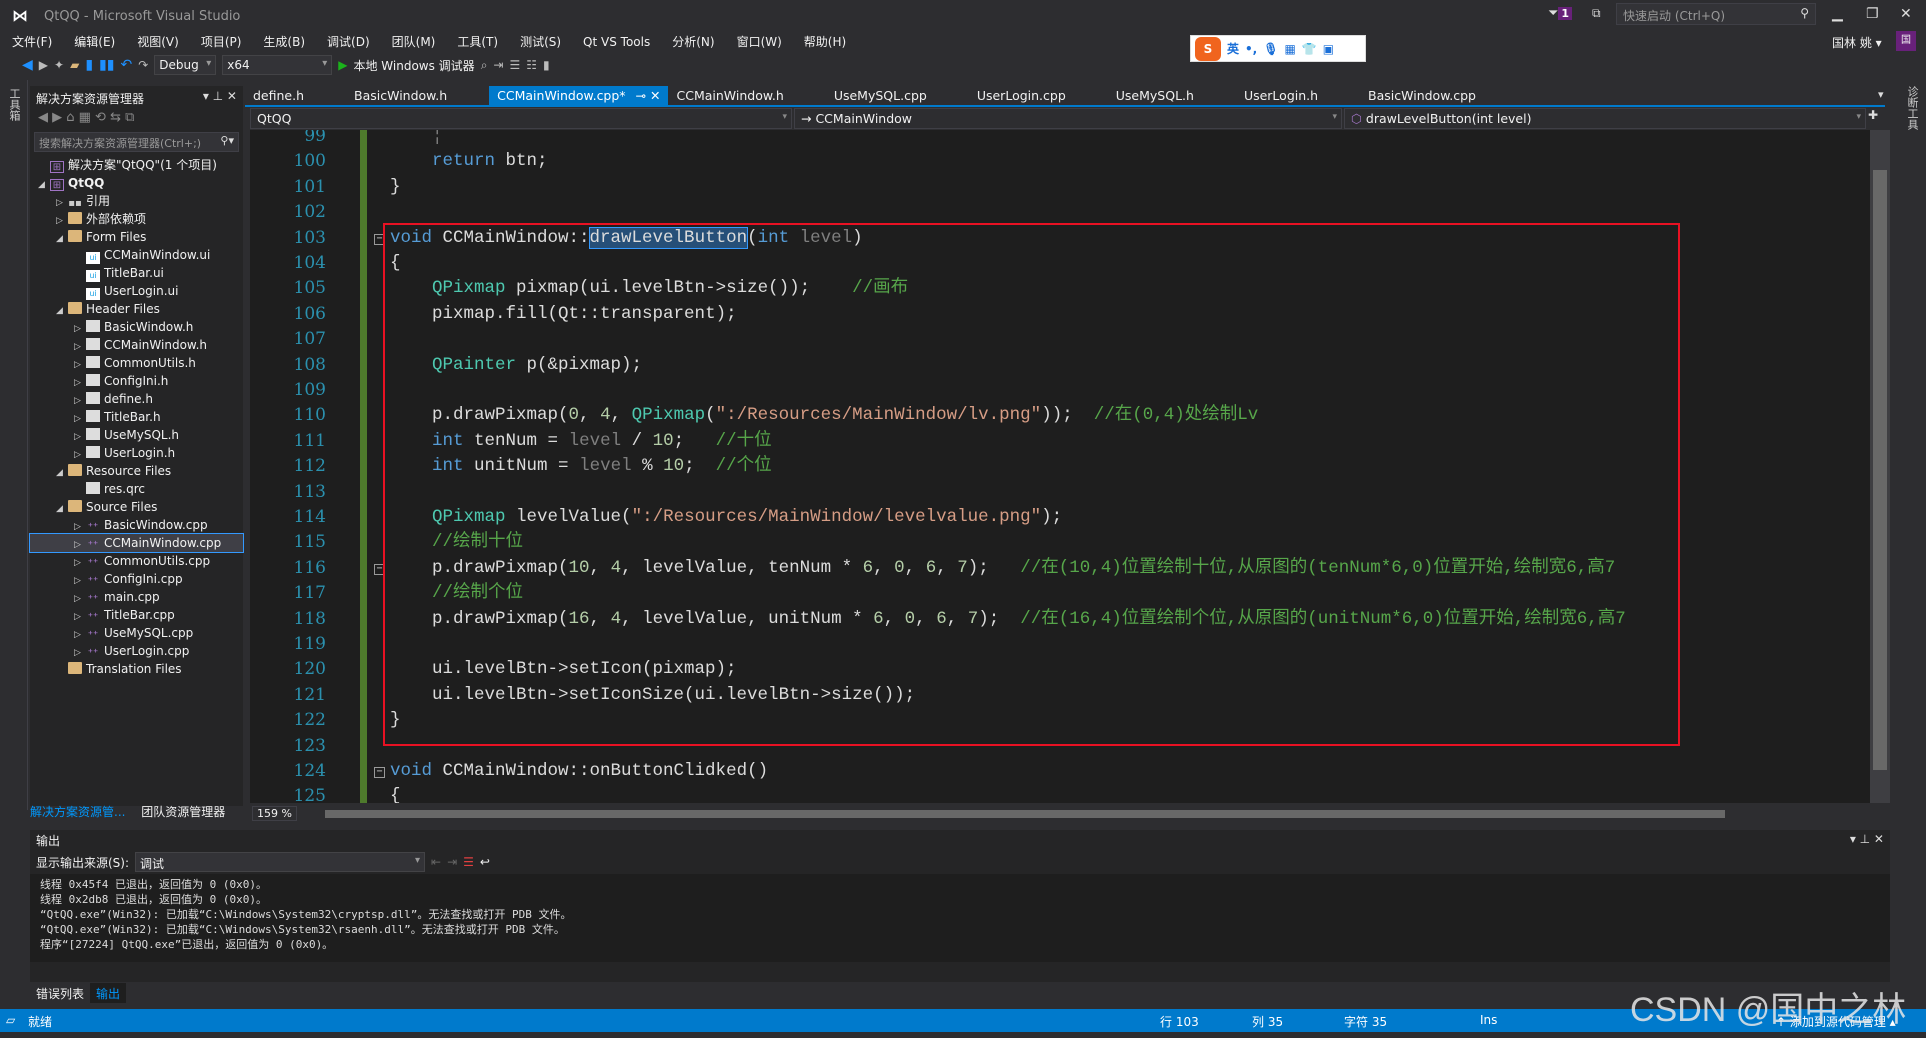 The image size is (1926, 1038). Describe the element at coordinates (32, 42) in the screenshot. I see `menu-item: 文件(F)` at that location.